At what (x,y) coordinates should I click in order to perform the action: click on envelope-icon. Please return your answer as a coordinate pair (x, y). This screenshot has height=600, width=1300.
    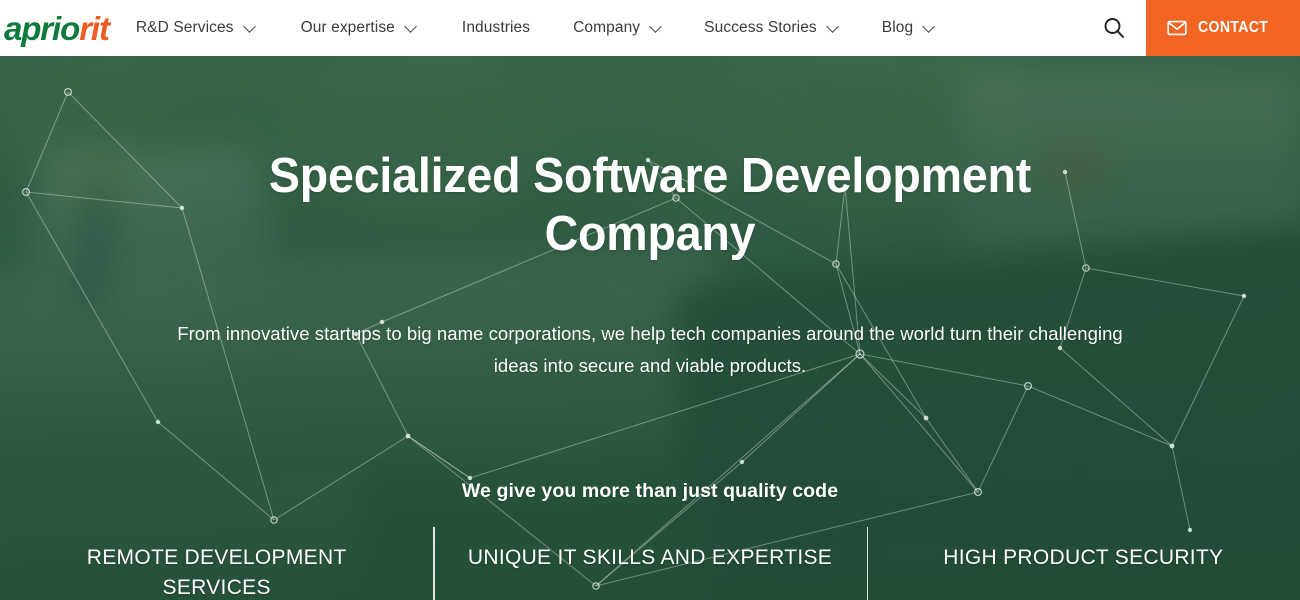
    Looking at the image, I should click on (1177, 28).